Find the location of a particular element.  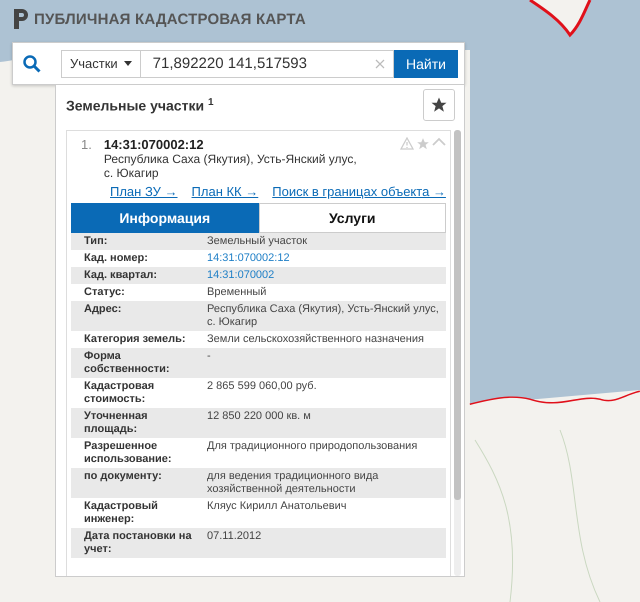

field-label: по документу: is located at coordinates (123, 477).